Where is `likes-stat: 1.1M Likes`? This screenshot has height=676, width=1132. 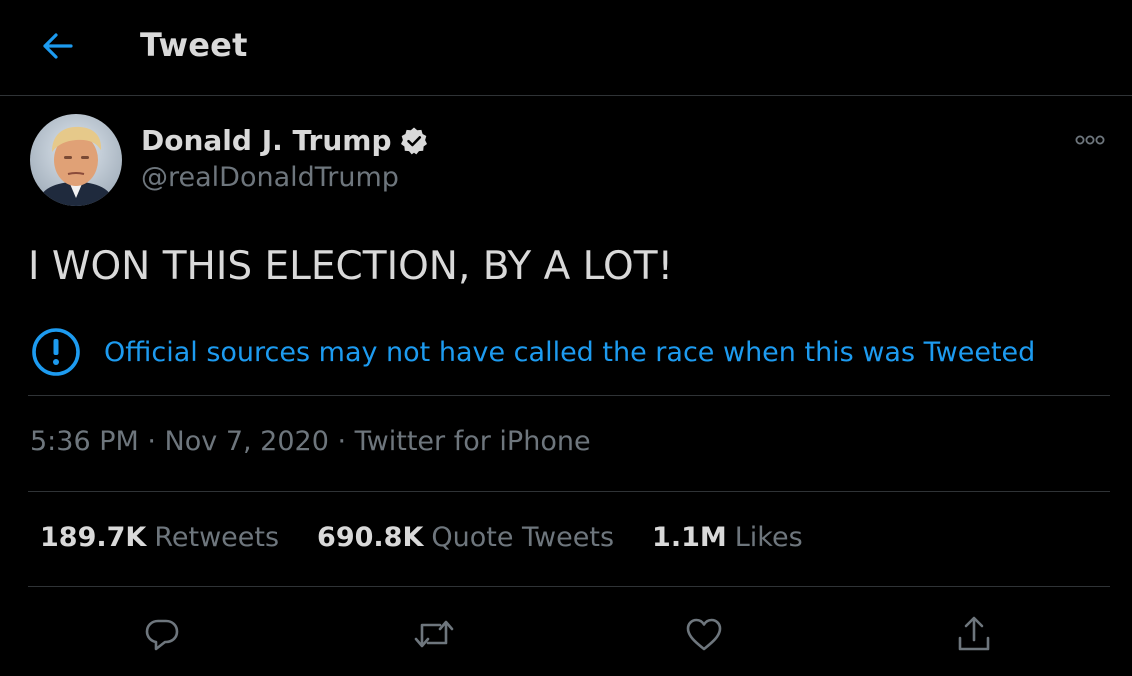
likes-stat: 1.1M Likes is located at coordinates (727, 537).